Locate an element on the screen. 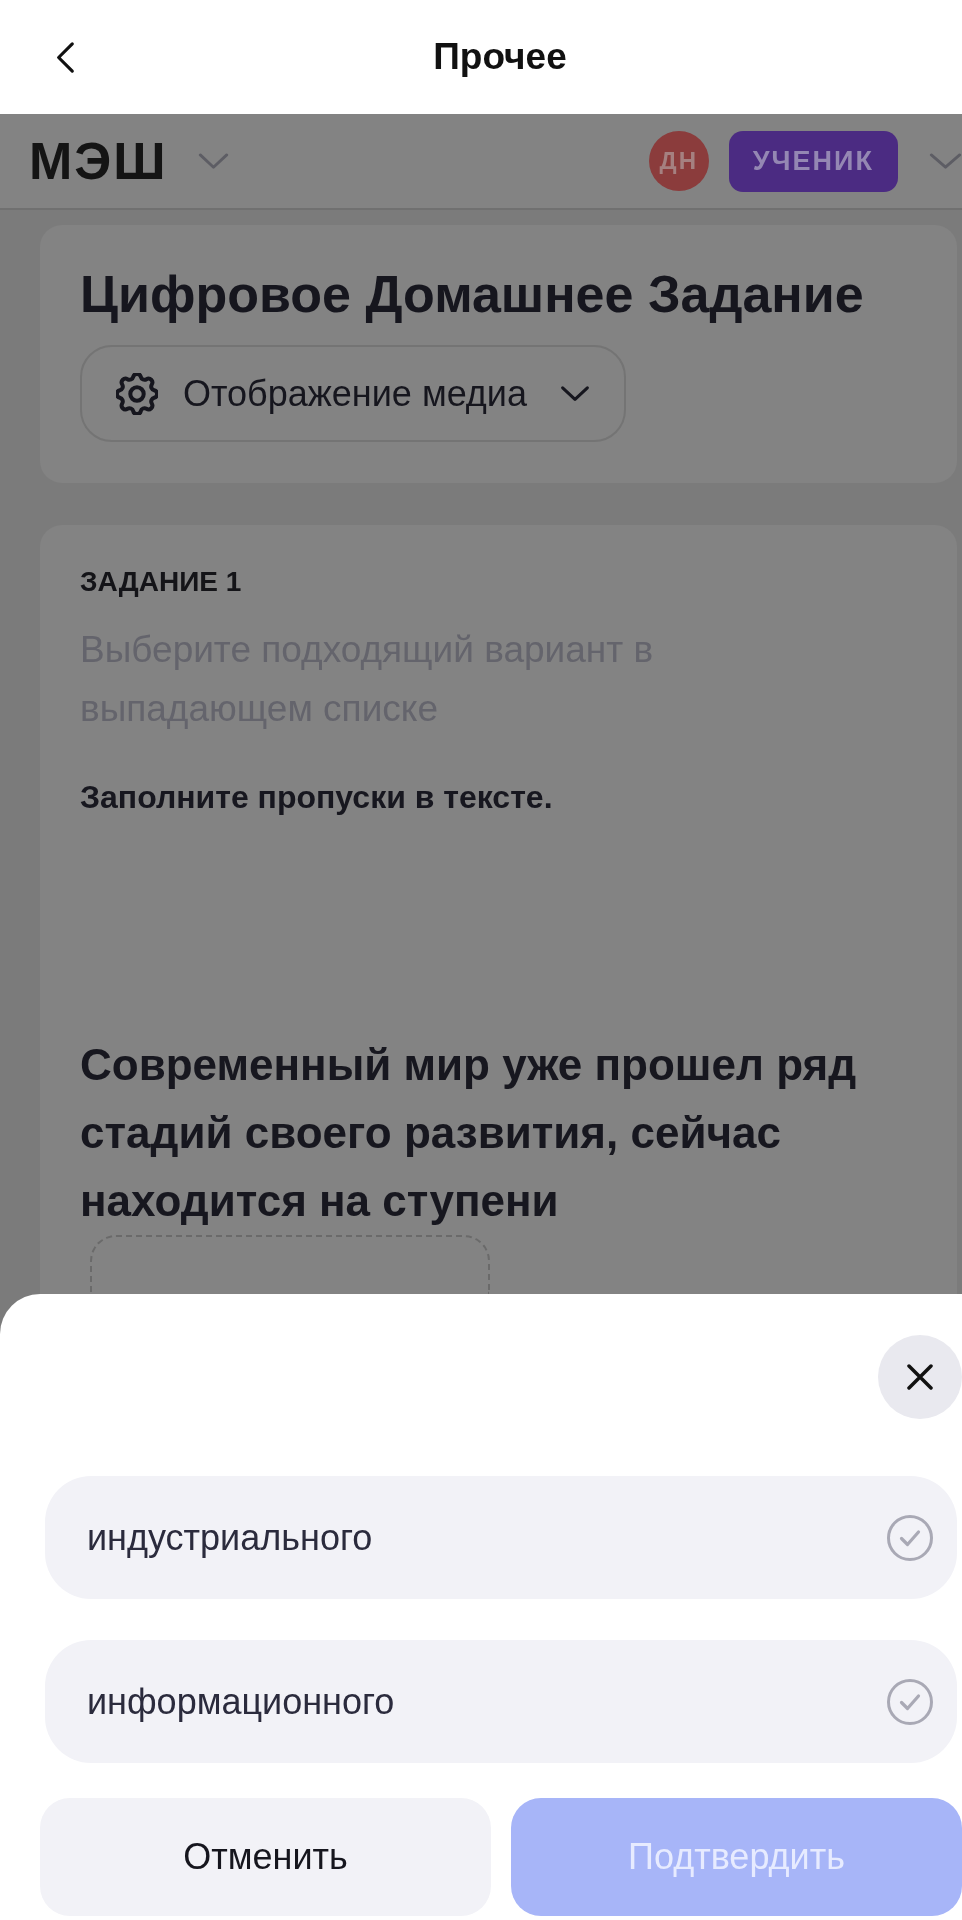 The image size is (962, 1920). avatar: ДН is located at coordinates (678, 161).